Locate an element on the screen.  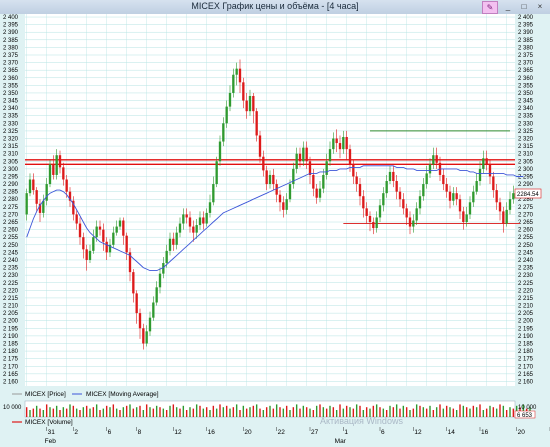
y-tick-label: 2 350 is located at coordinates (11, 94).